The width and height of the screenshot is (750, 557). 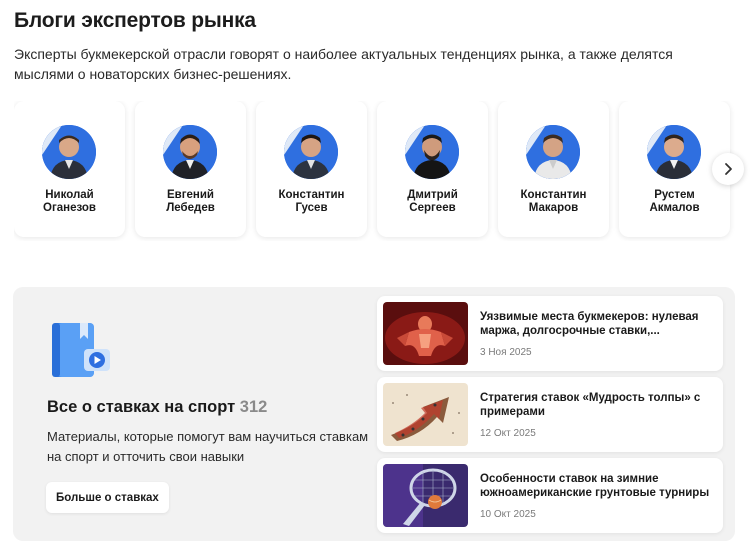 I want to click on expert-name: Николай Оганезов, so click(x=69, y=201).